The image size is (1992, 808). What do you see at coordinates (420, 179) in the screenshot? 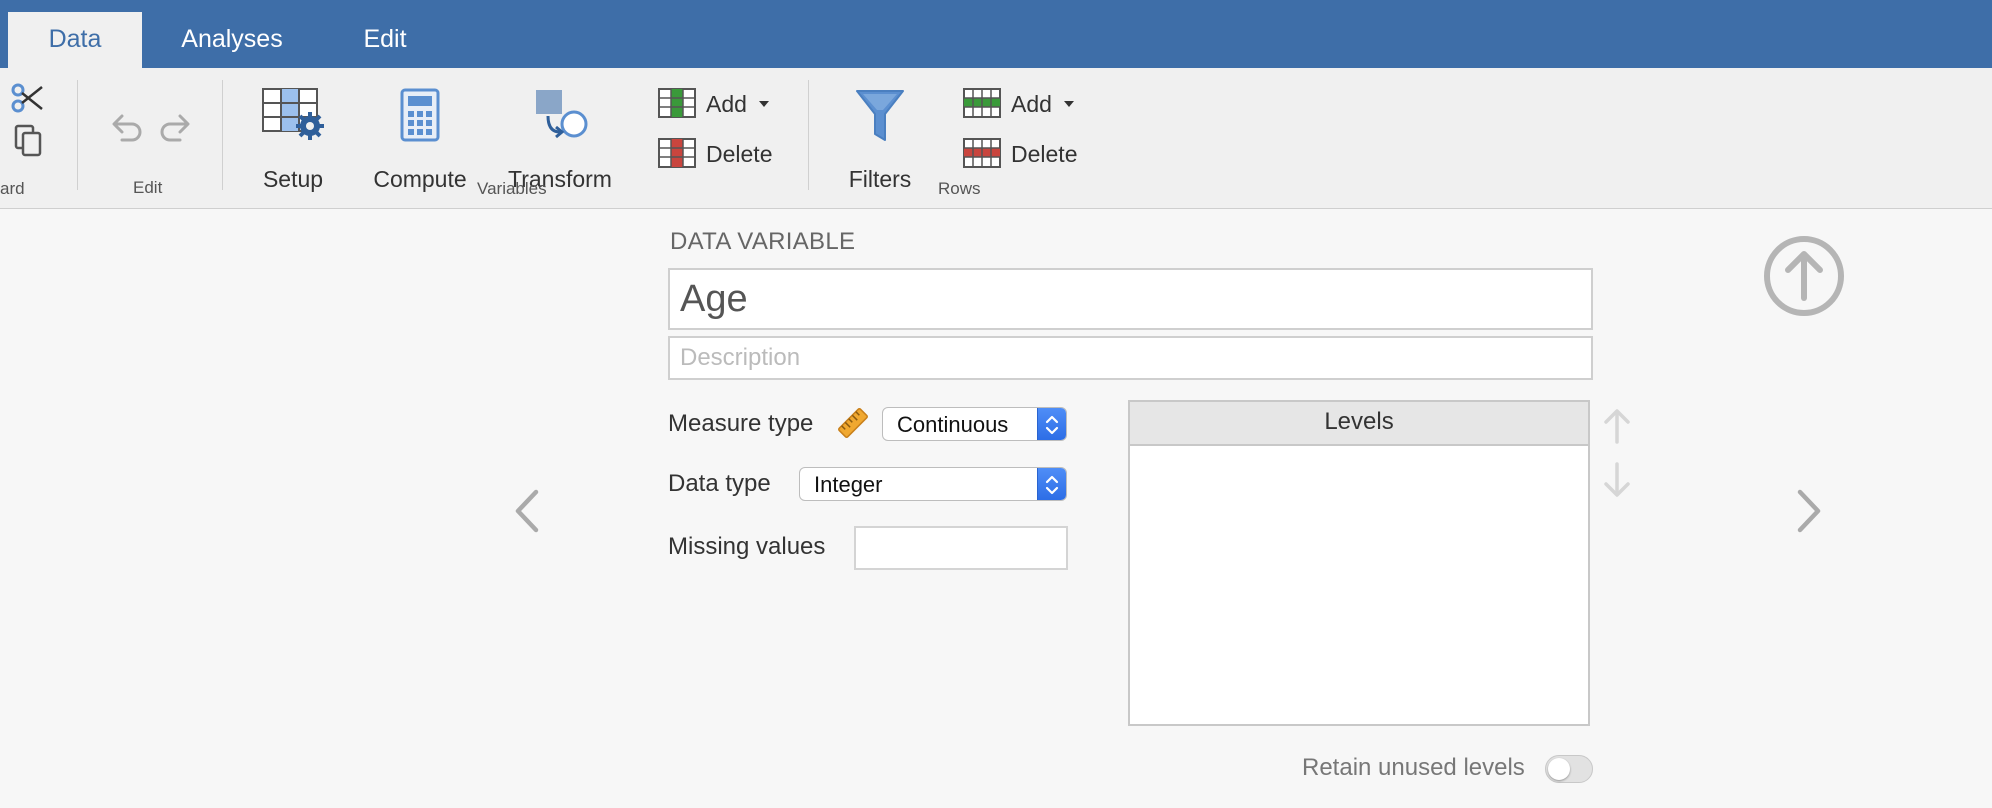
I see `compute-label: Compute` at bounding box center [420, 179].